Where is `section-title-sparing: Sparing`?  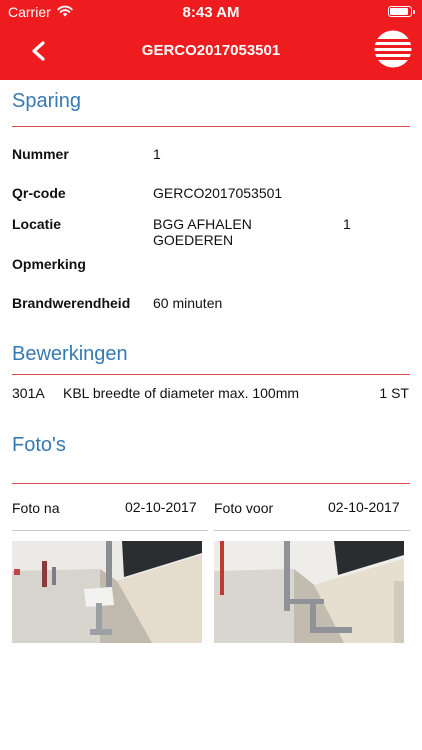 section-title-sparing: Sparing is located at coordinates (46, 101).